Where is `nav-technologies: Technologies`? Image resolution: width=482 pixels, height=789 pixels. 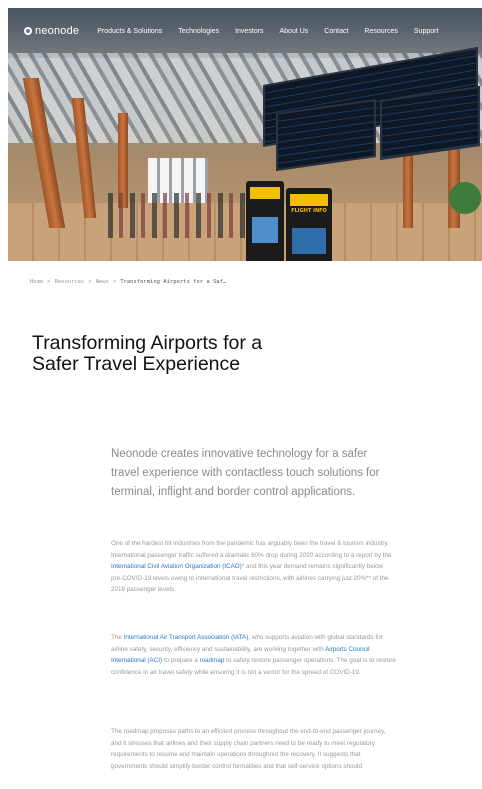
nav-technologies: Technologies is located at coordinates (198, 31).